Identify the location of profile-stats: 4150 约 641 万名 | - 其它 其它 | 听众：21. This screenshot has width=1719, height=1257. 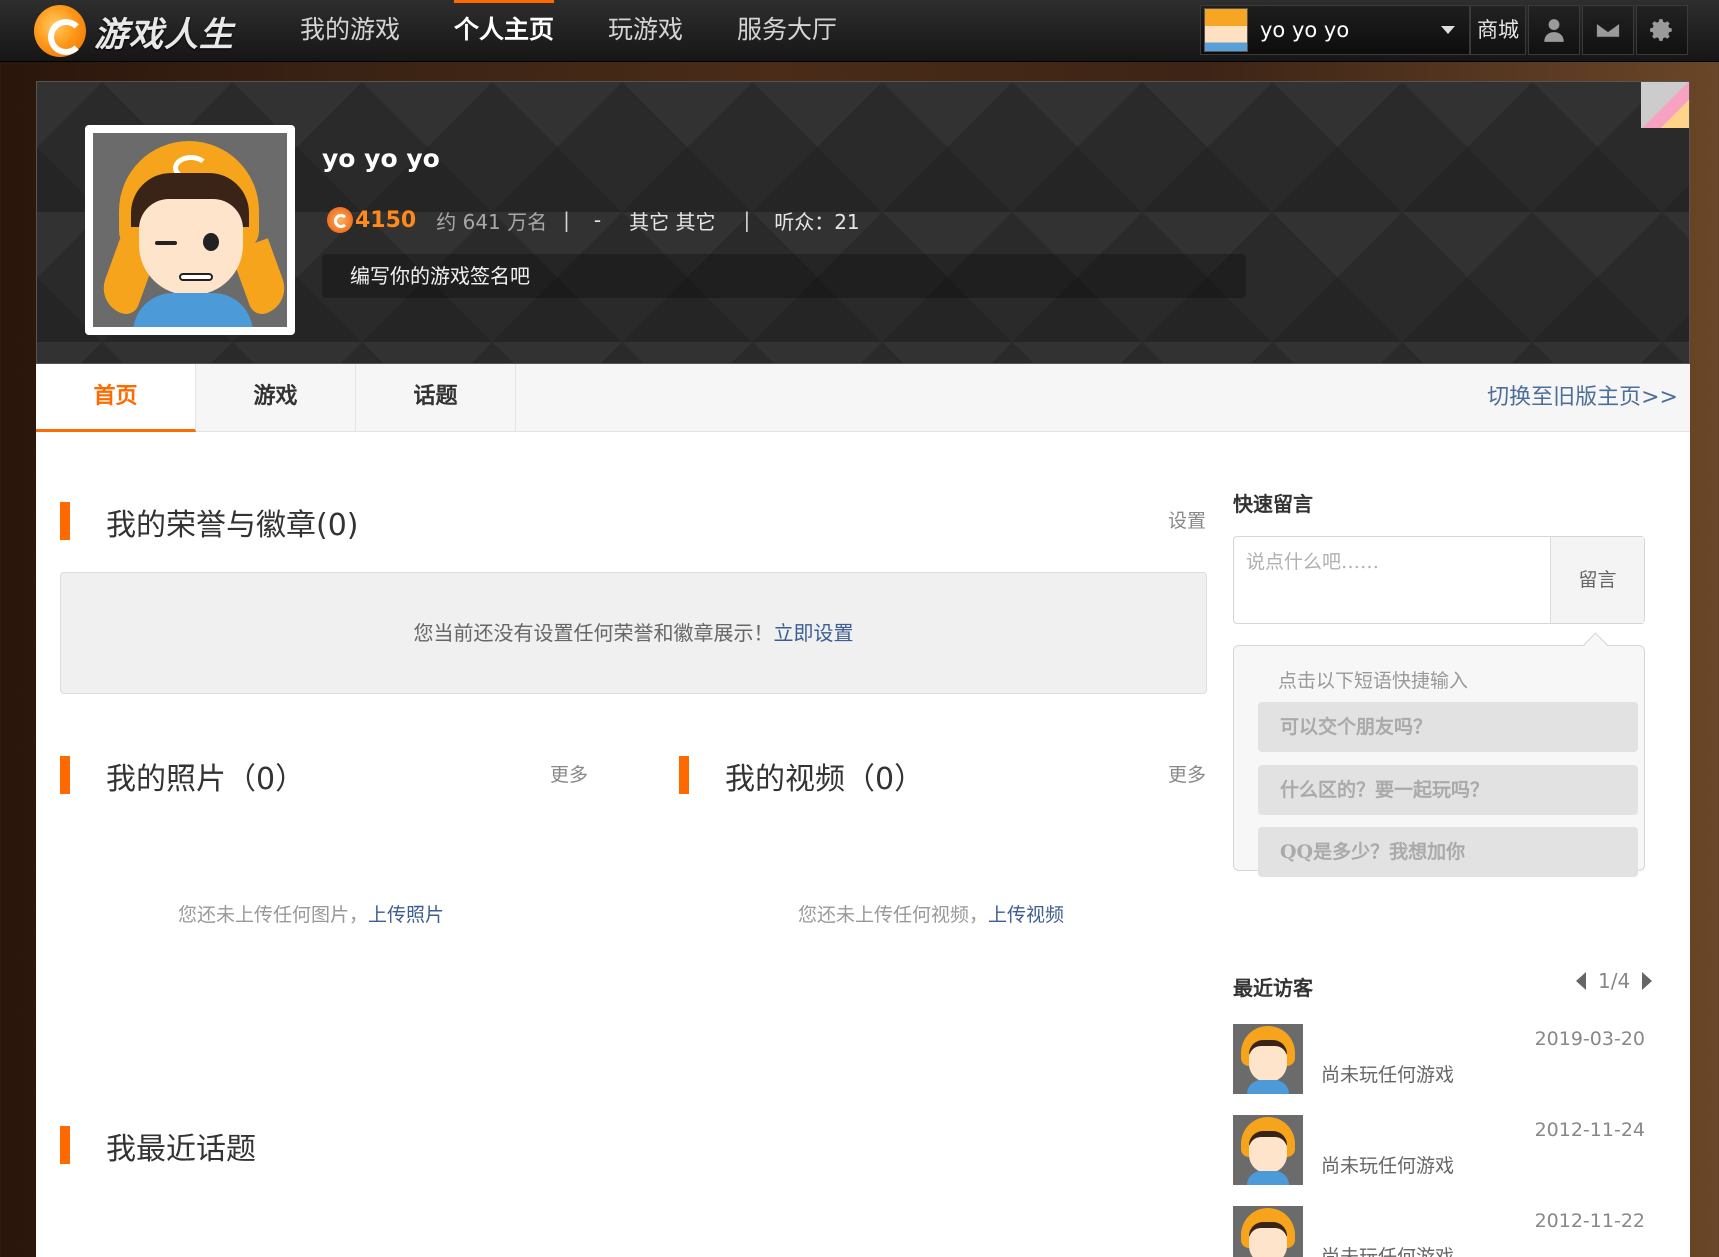
(607, 220).